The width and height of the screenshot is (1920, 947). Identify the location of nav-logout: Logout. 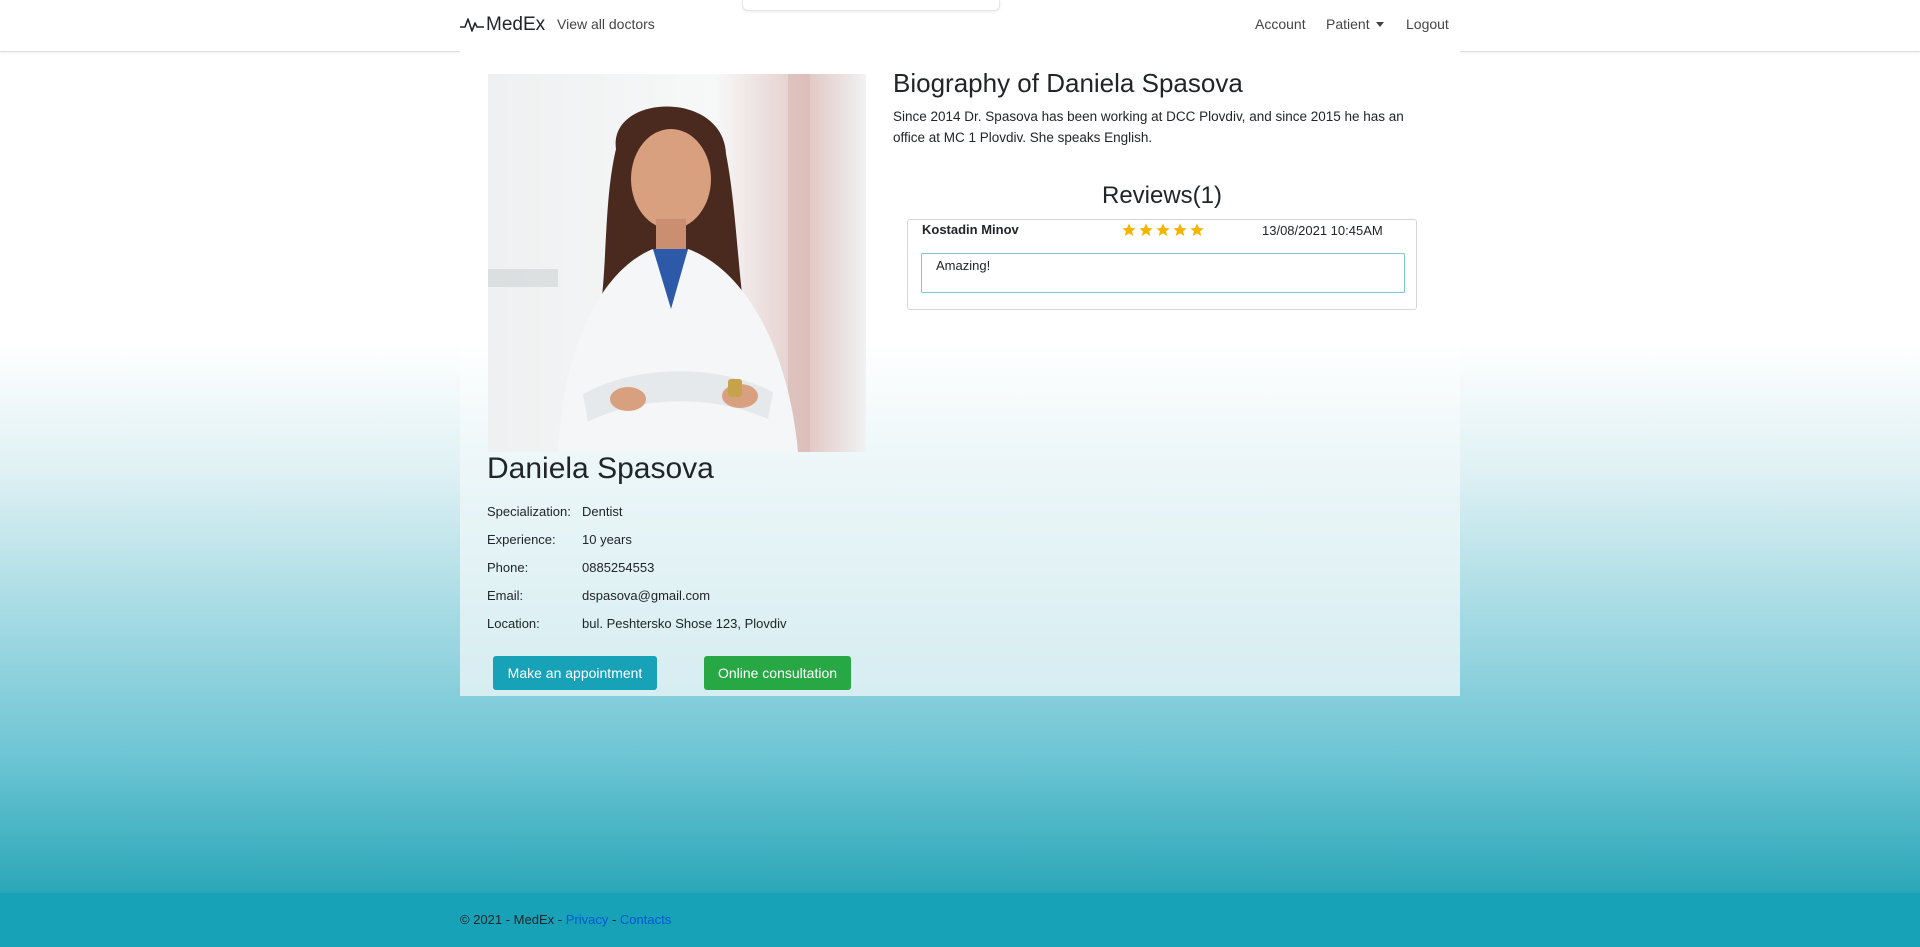
(1427, 24).